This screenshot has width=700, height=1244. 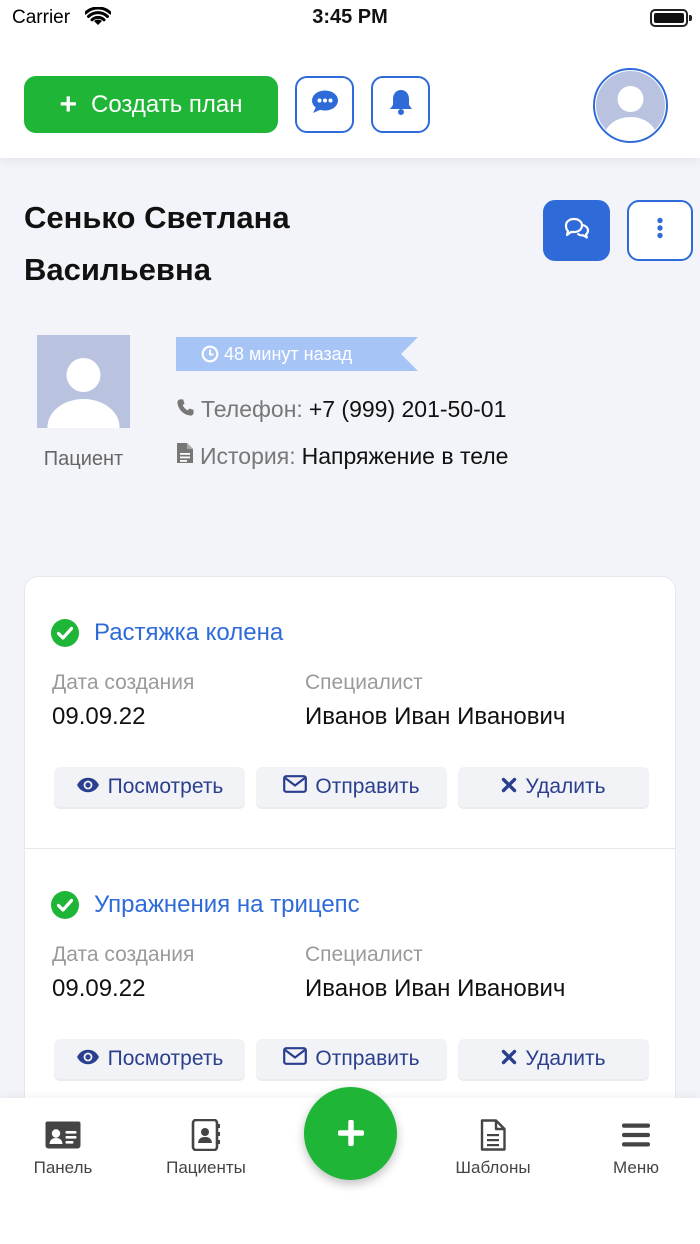 What do you see at coordinates (63, 1167) in the screenshot?
I see `tab-panel-label: Панель` at bounding box center [63, 1167].